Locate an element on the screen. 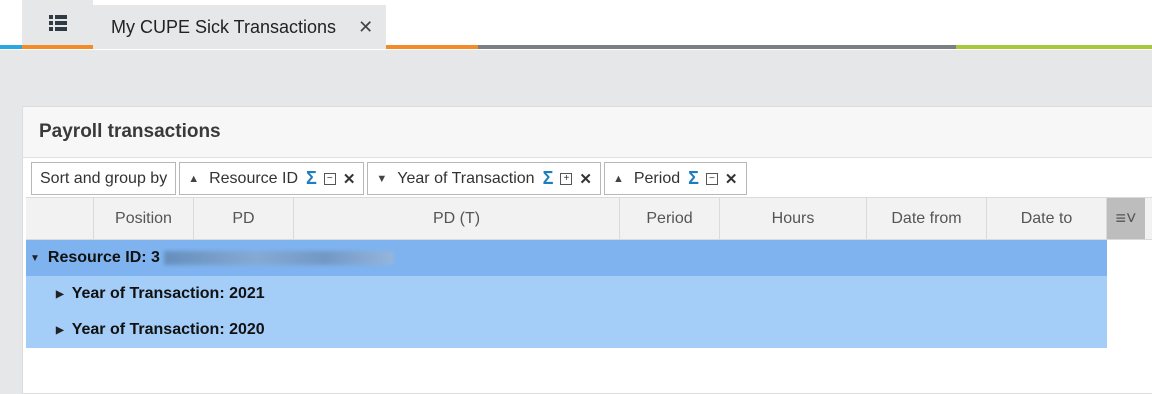 The image size is (1152, 394). column-header-date-to: Date to is located at coordinates (1047, 218).